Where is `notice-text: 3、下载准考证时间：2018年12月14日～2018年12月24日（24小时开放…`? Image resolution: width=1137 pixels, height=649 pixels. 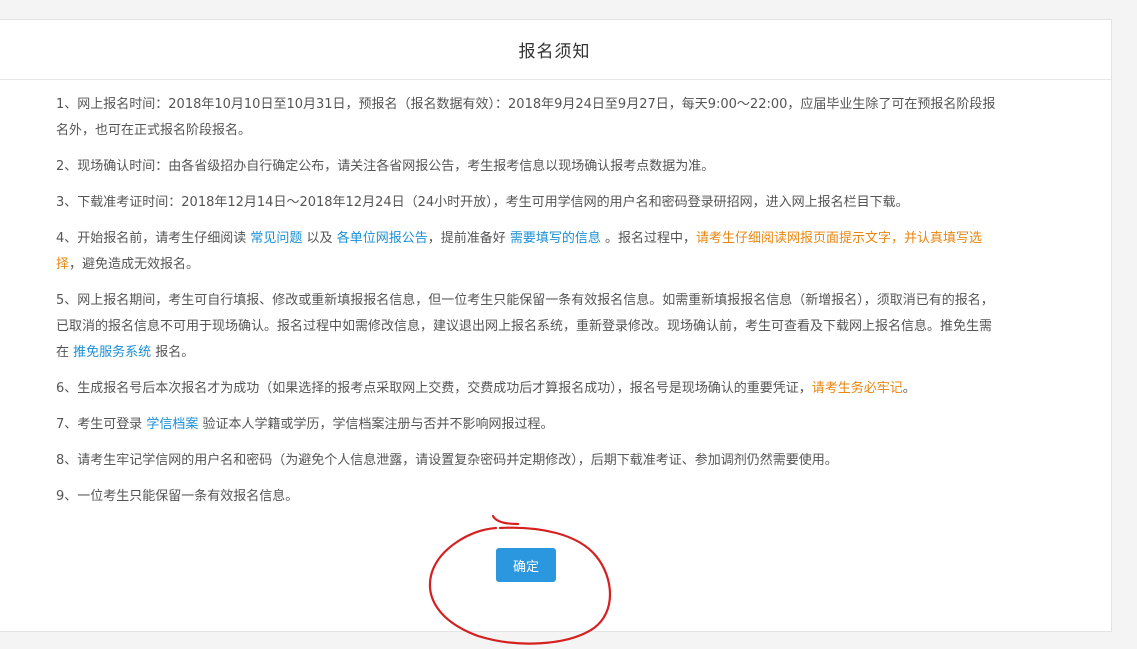 notice-text: 3、下载准考证时间：2018年12月14日～2018年12月24日（24小时开放… is located at coordinates (482, 202).